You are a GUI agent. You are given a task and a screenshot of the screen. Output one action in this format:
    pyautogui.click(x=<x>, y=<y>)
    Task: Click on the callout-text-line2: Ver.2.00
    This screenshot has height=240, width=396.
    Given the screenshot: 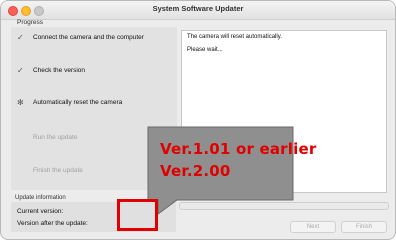 What is the action you would take?
    pyautogui.click(x=195, y=171)
    